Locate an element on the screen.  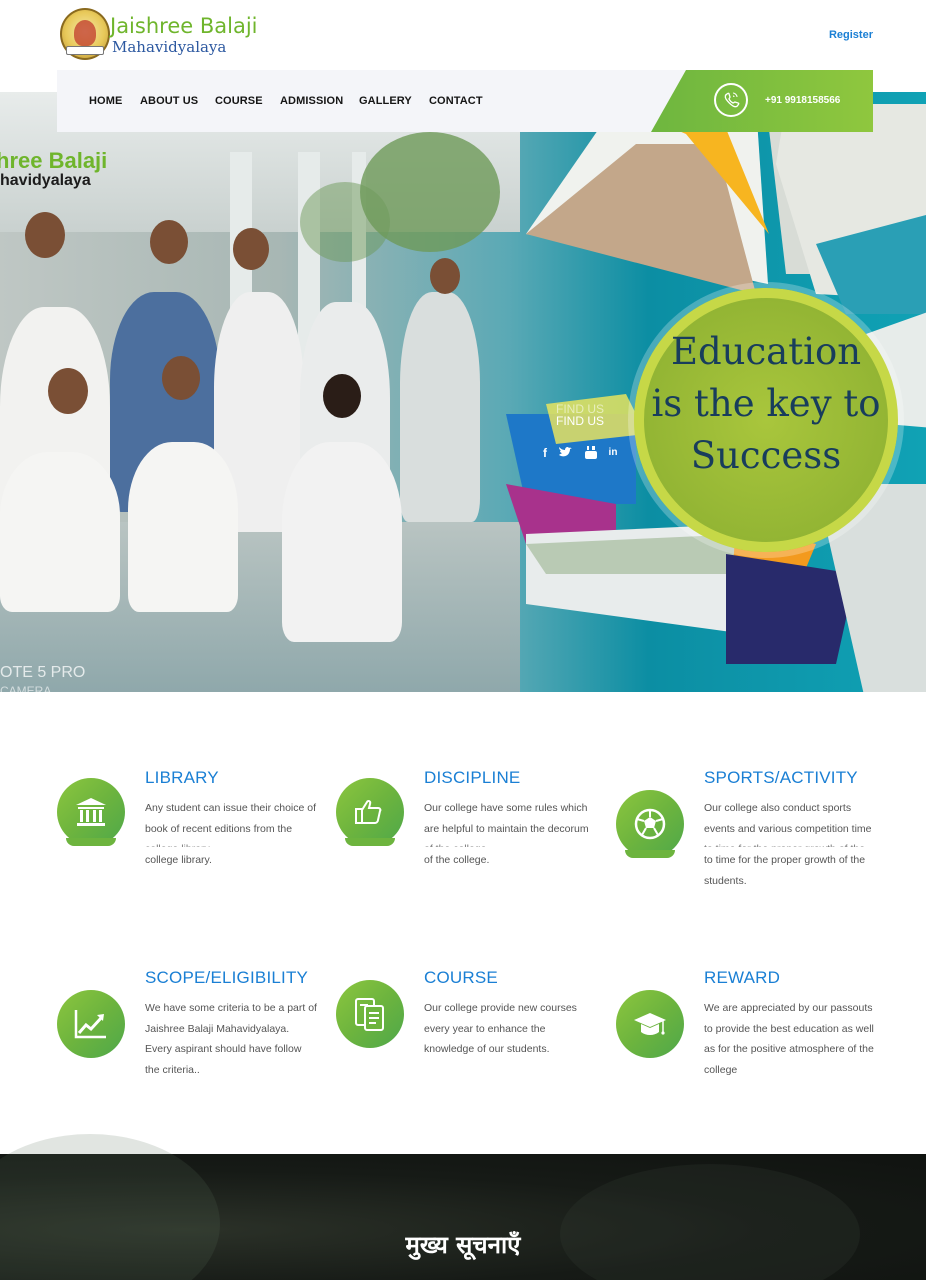
logo-subtitle: Mahavidyalaya is located at coordinates (169, 47).